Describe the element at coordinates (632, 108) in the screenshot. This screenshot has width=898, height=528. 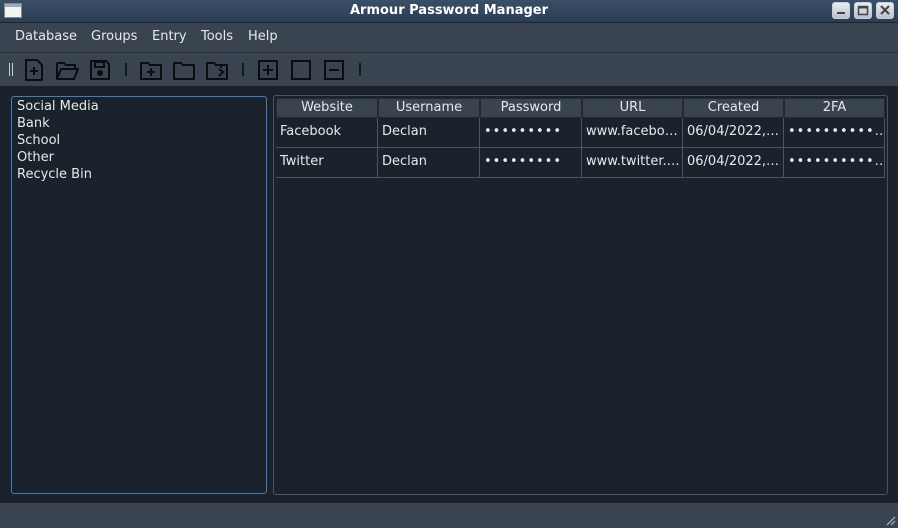
I see `column-header-url: URL` at that location.